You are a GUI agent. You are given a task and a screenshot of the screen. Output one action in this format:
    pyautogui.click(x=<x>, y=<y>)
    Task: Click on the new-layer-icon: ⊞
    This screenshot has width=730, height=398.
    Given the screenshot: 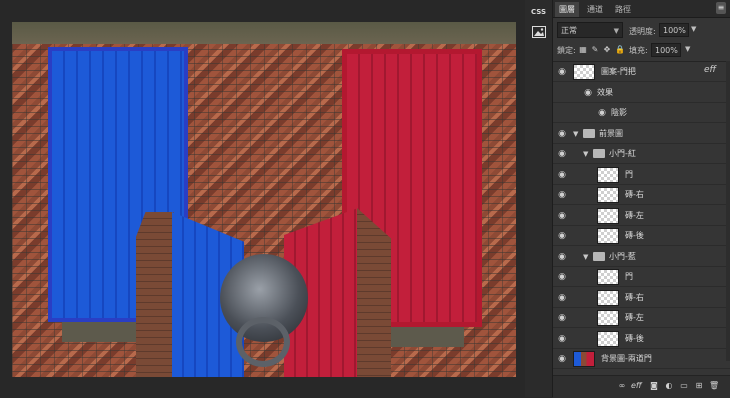 What is the action you would take?
    pyautogui.click(x=699, y=386)
    